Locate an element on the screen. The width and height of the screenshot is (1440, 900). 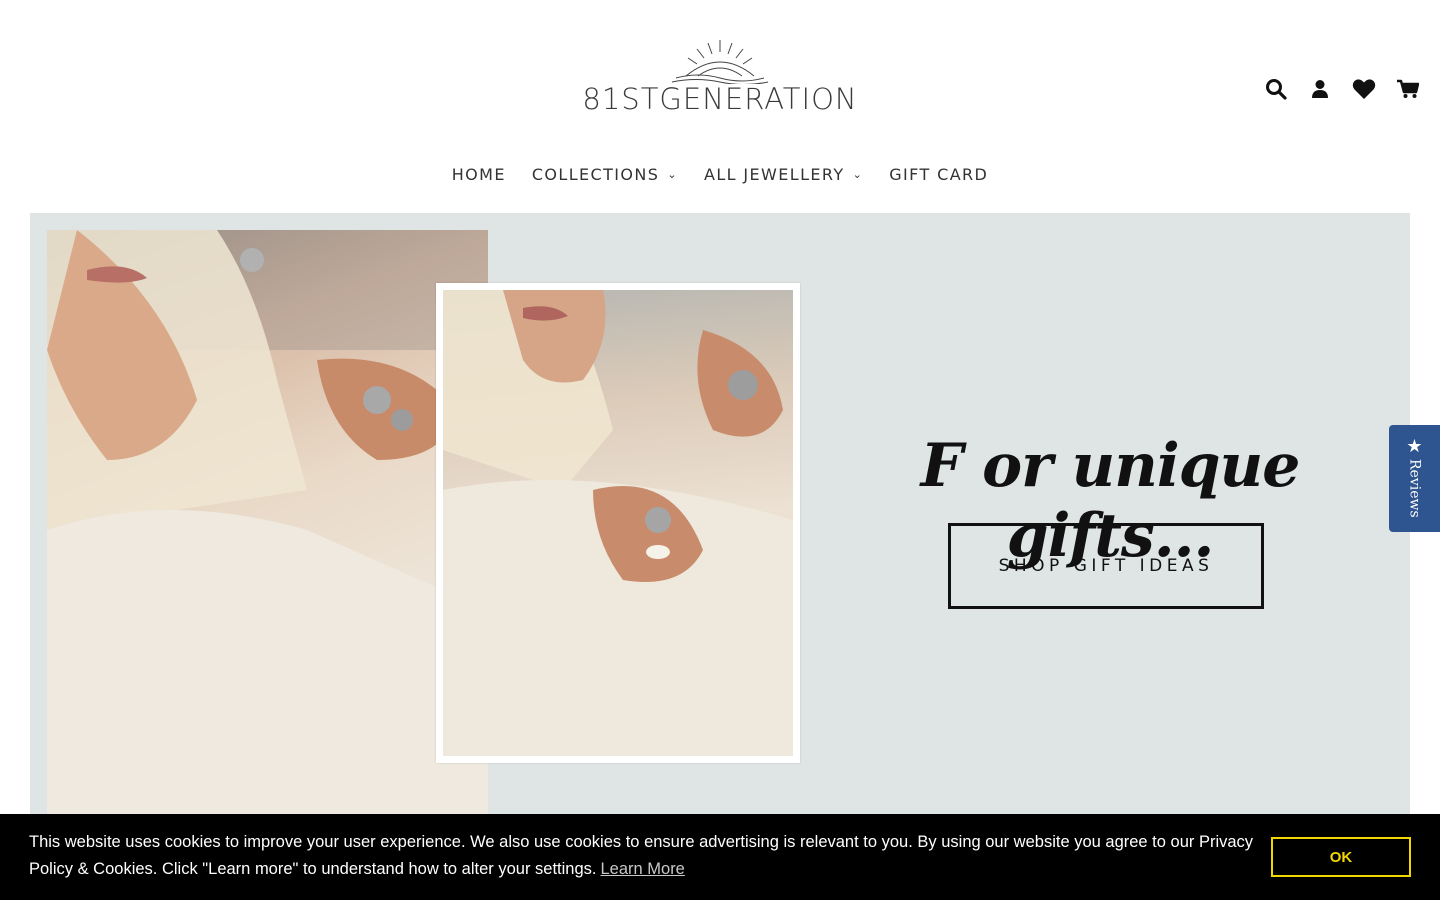
hero-photo-right-frame is located at coordinates (618, 523).